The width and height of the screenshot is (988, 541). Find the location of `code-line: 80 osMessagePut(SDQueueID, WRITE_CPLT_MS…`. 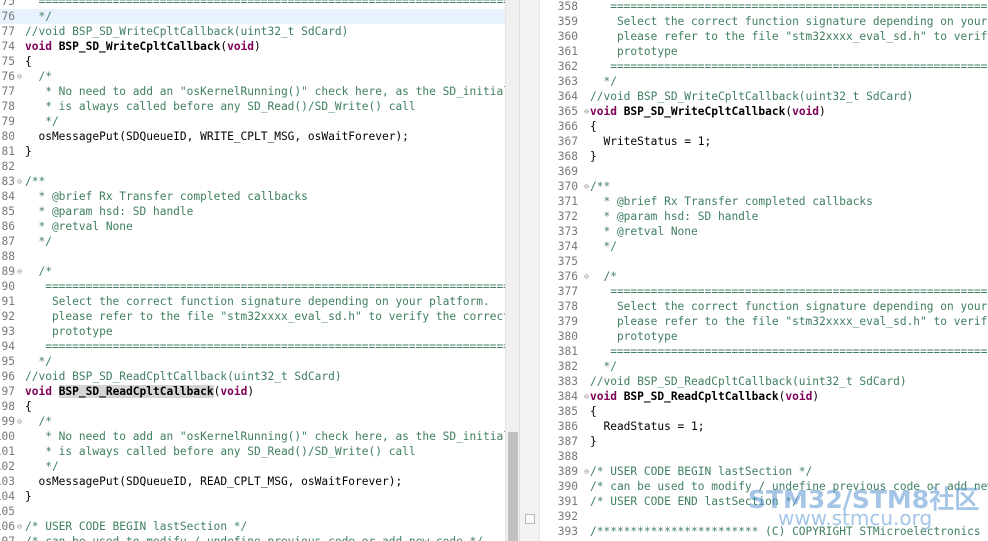

code-line: 80 osMessagePut(SDQueueID, WRITE_CPLT_MS… is located at coordinates (252, 136).